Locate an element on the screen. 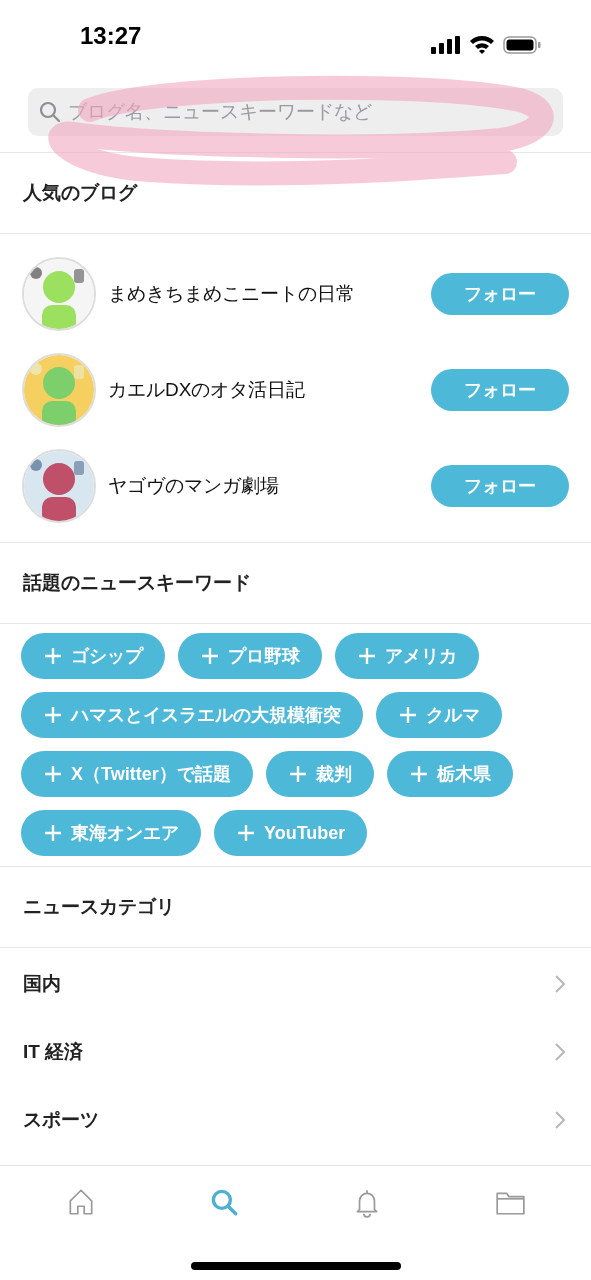 Image resolution: width=591 pixels, height=1280 pixels. category-label: IT 経済 is located at coordinates (53, 1051).